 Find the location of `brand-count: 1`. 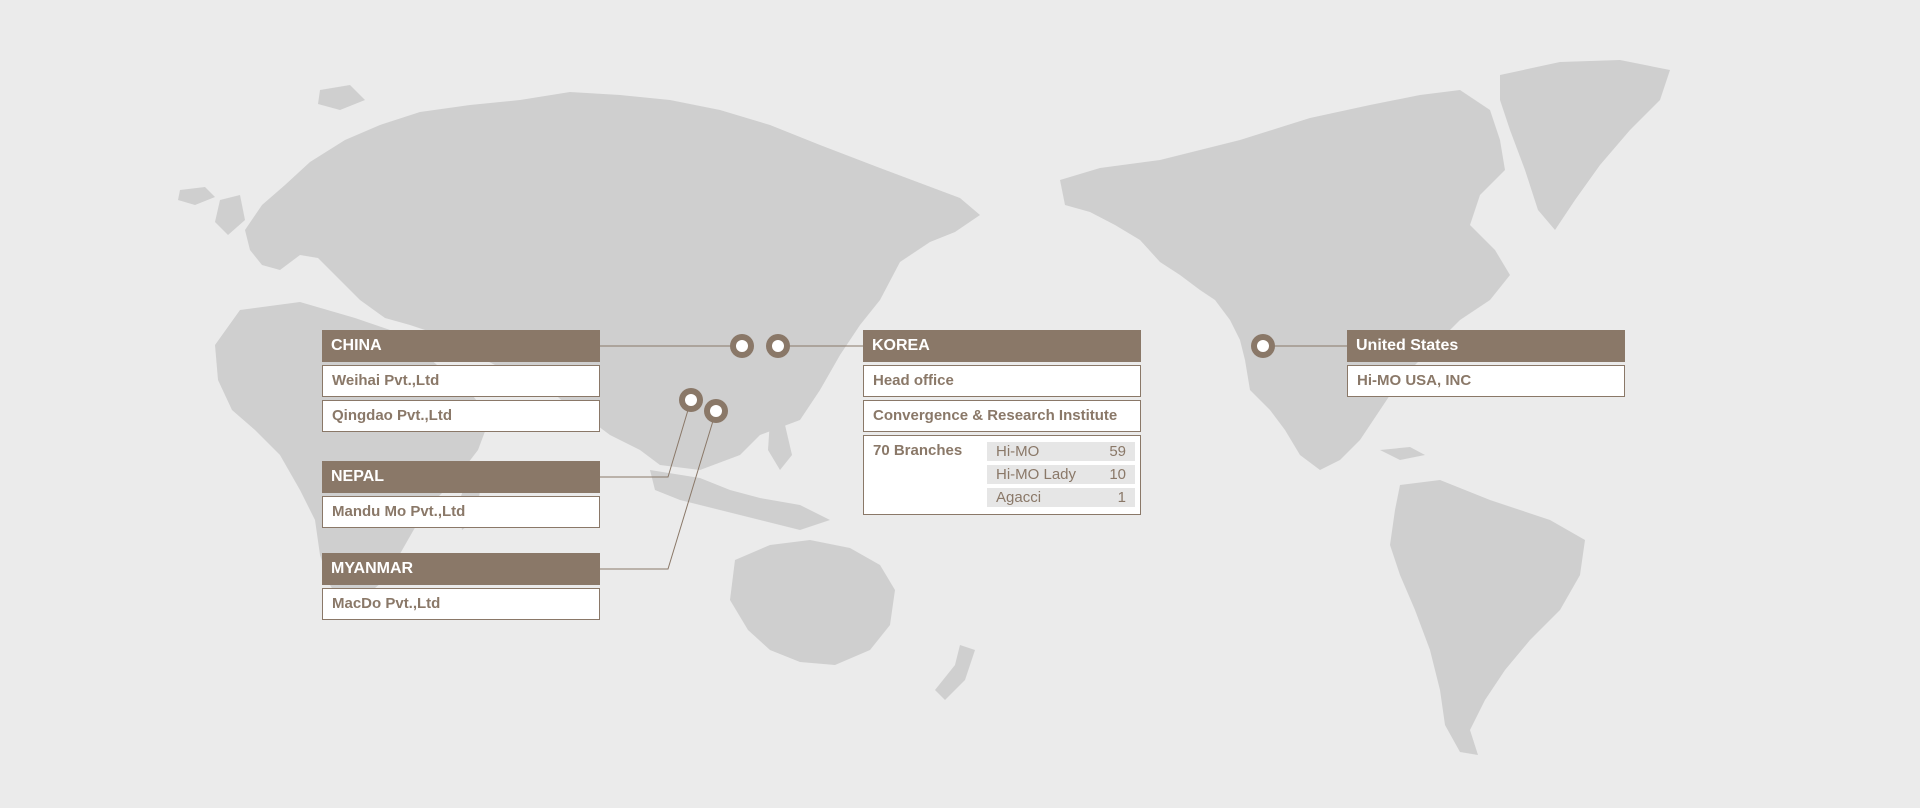

brand-count: 1 is located at coordinates (1121, 497).